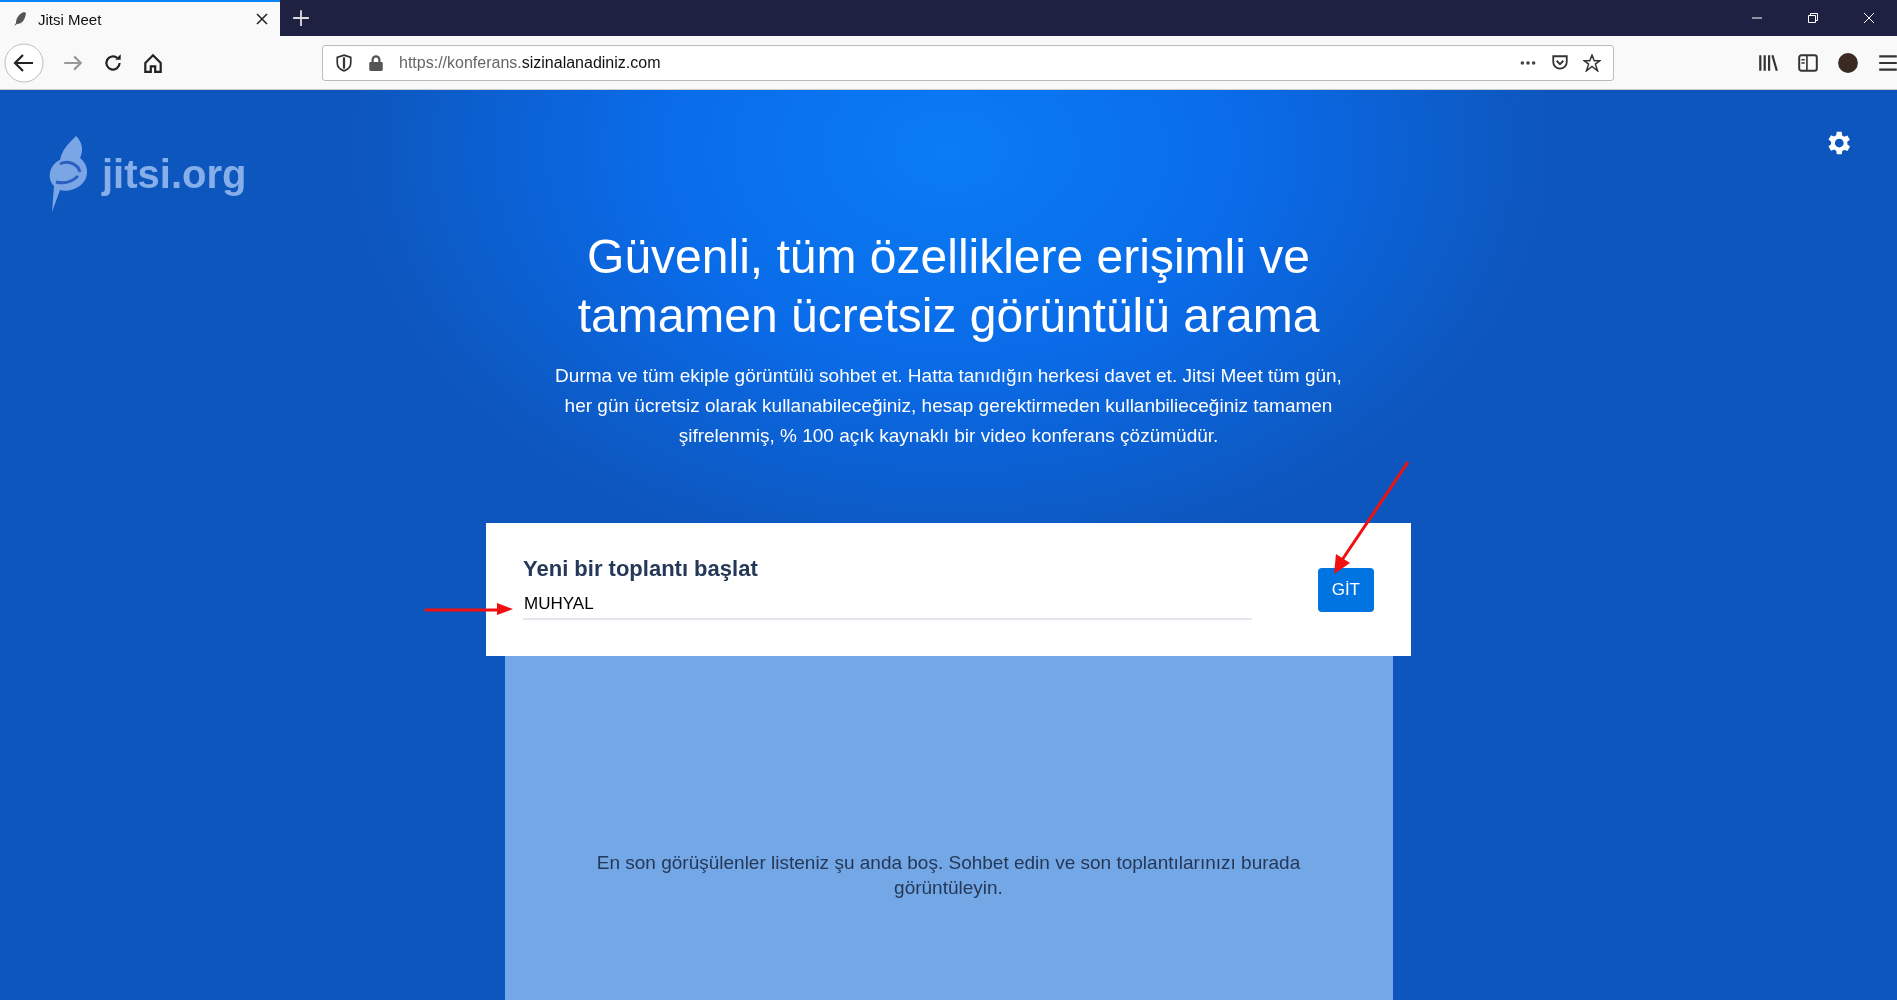  What do you see at coordinates (641, 568) in the screenshot?
I see `card-title: Yeni bir toplantı başlat` at bounding box center [641, 568].